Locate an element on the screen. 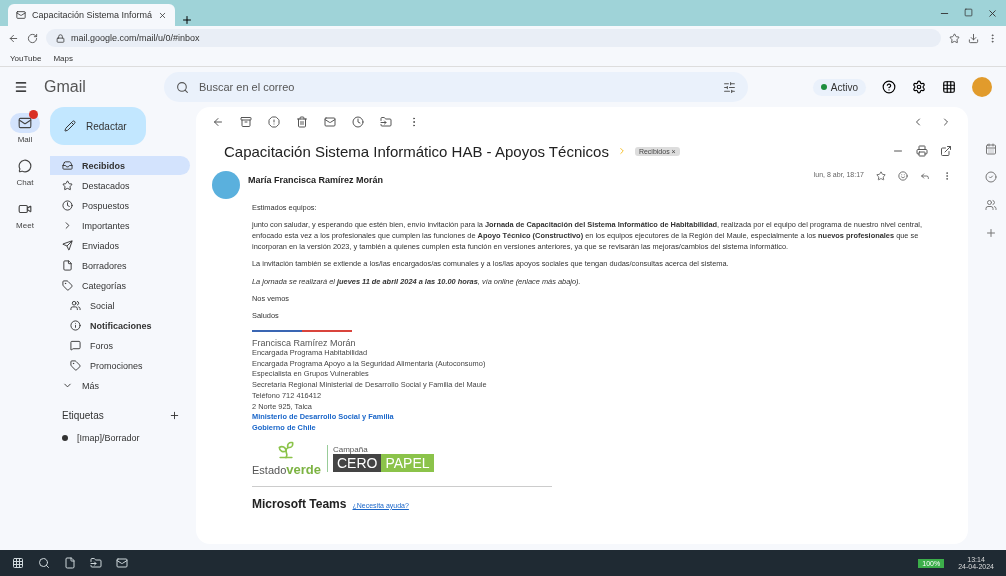  spam-icon is located at coordinates (274, 122).